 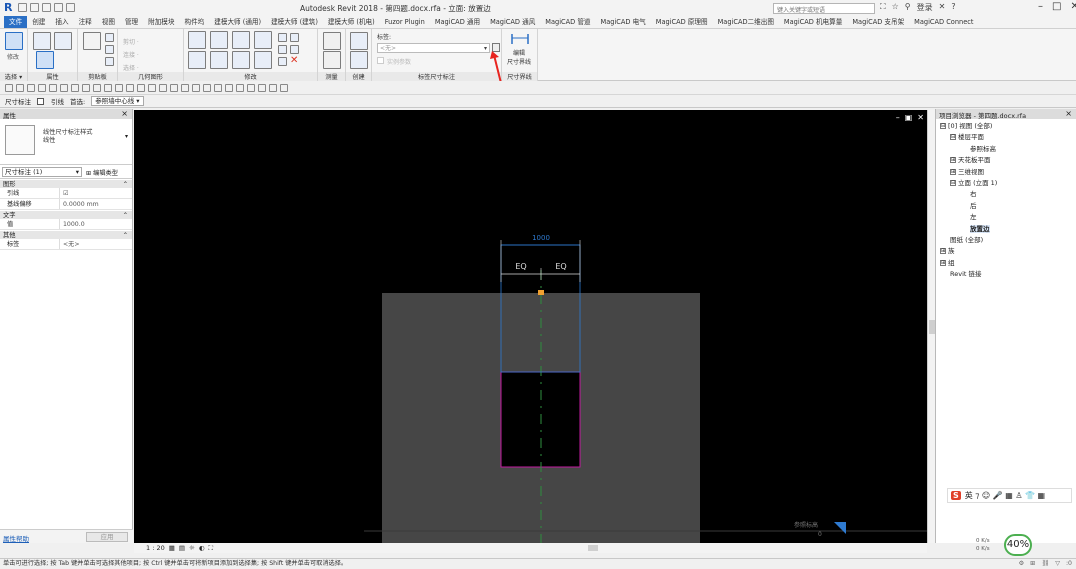 I want to click on cut-geometry-label: 连接 ·, so click(x=131, y=54).